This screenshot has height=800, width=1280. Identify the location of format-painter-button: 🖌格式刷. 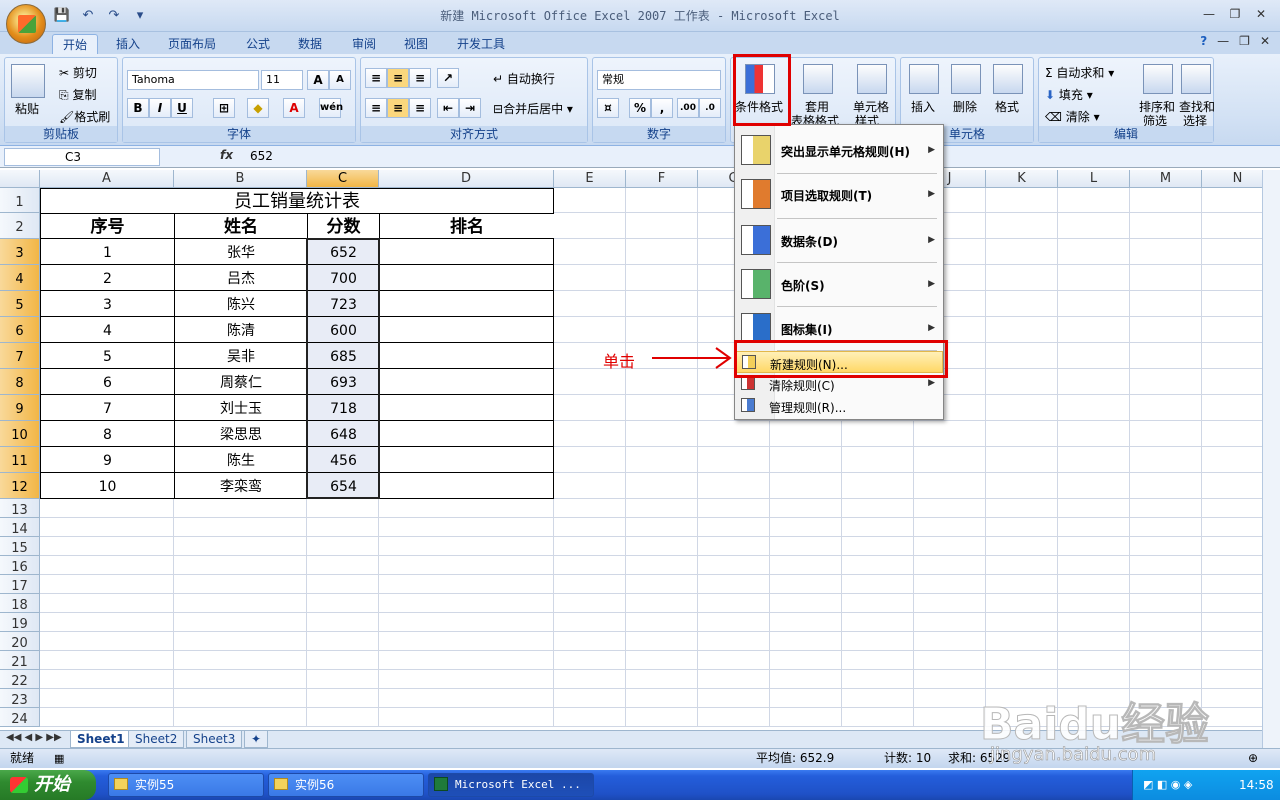
(84, 116).